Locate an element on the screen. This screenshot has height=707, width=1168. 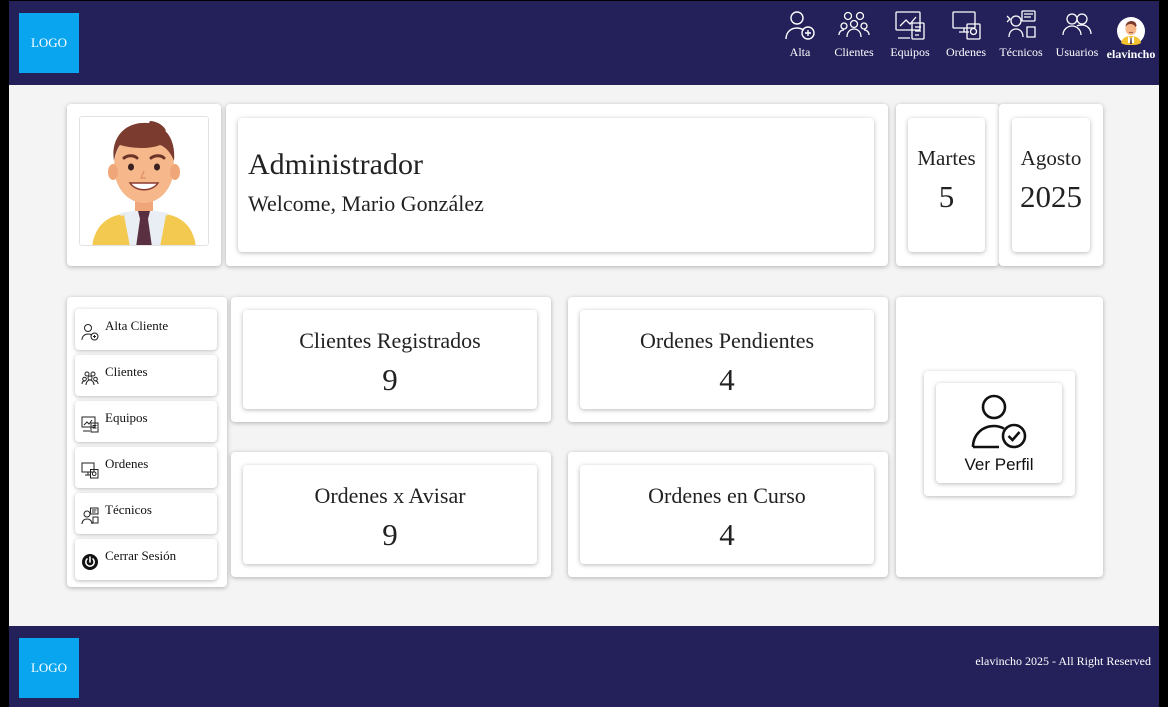
nav-ordenes: Ordenes is located at coordinates (966, 34).